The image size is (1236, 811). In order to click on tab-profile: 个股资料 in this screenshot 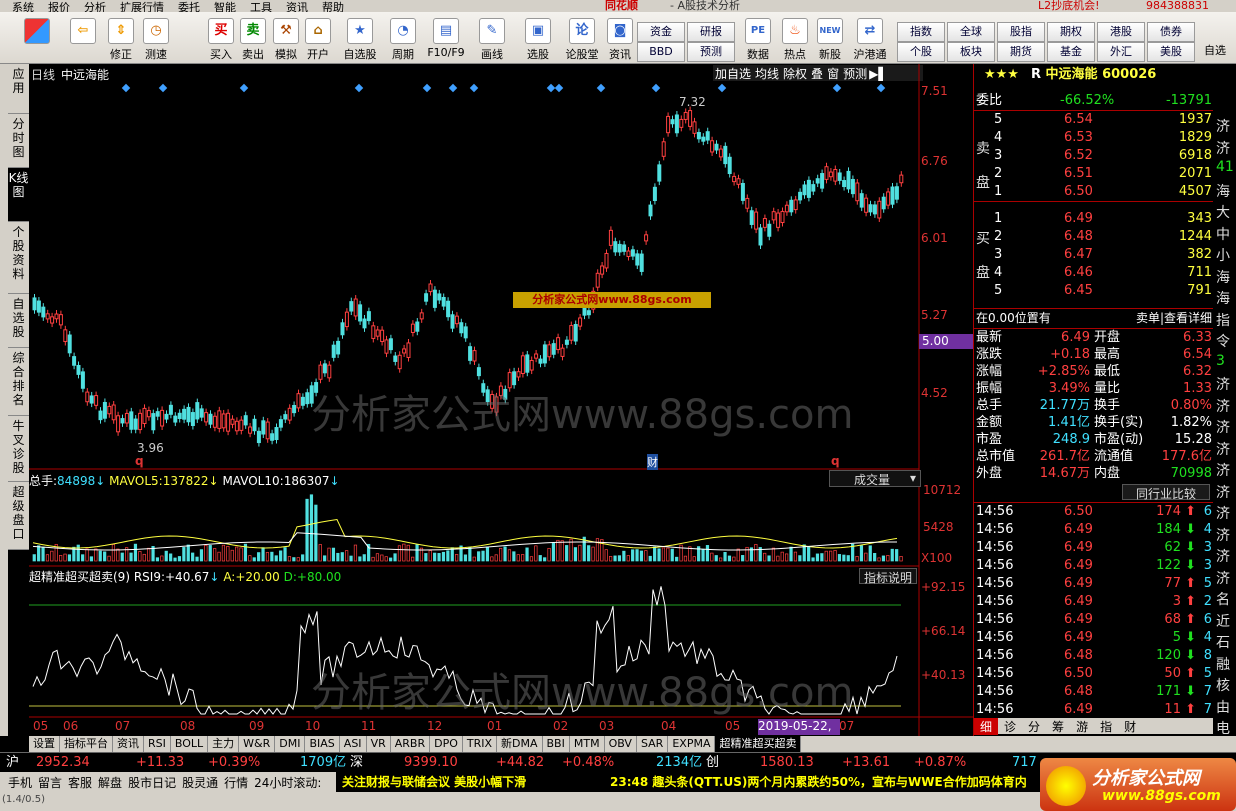, I will do `click(18, 258)`.